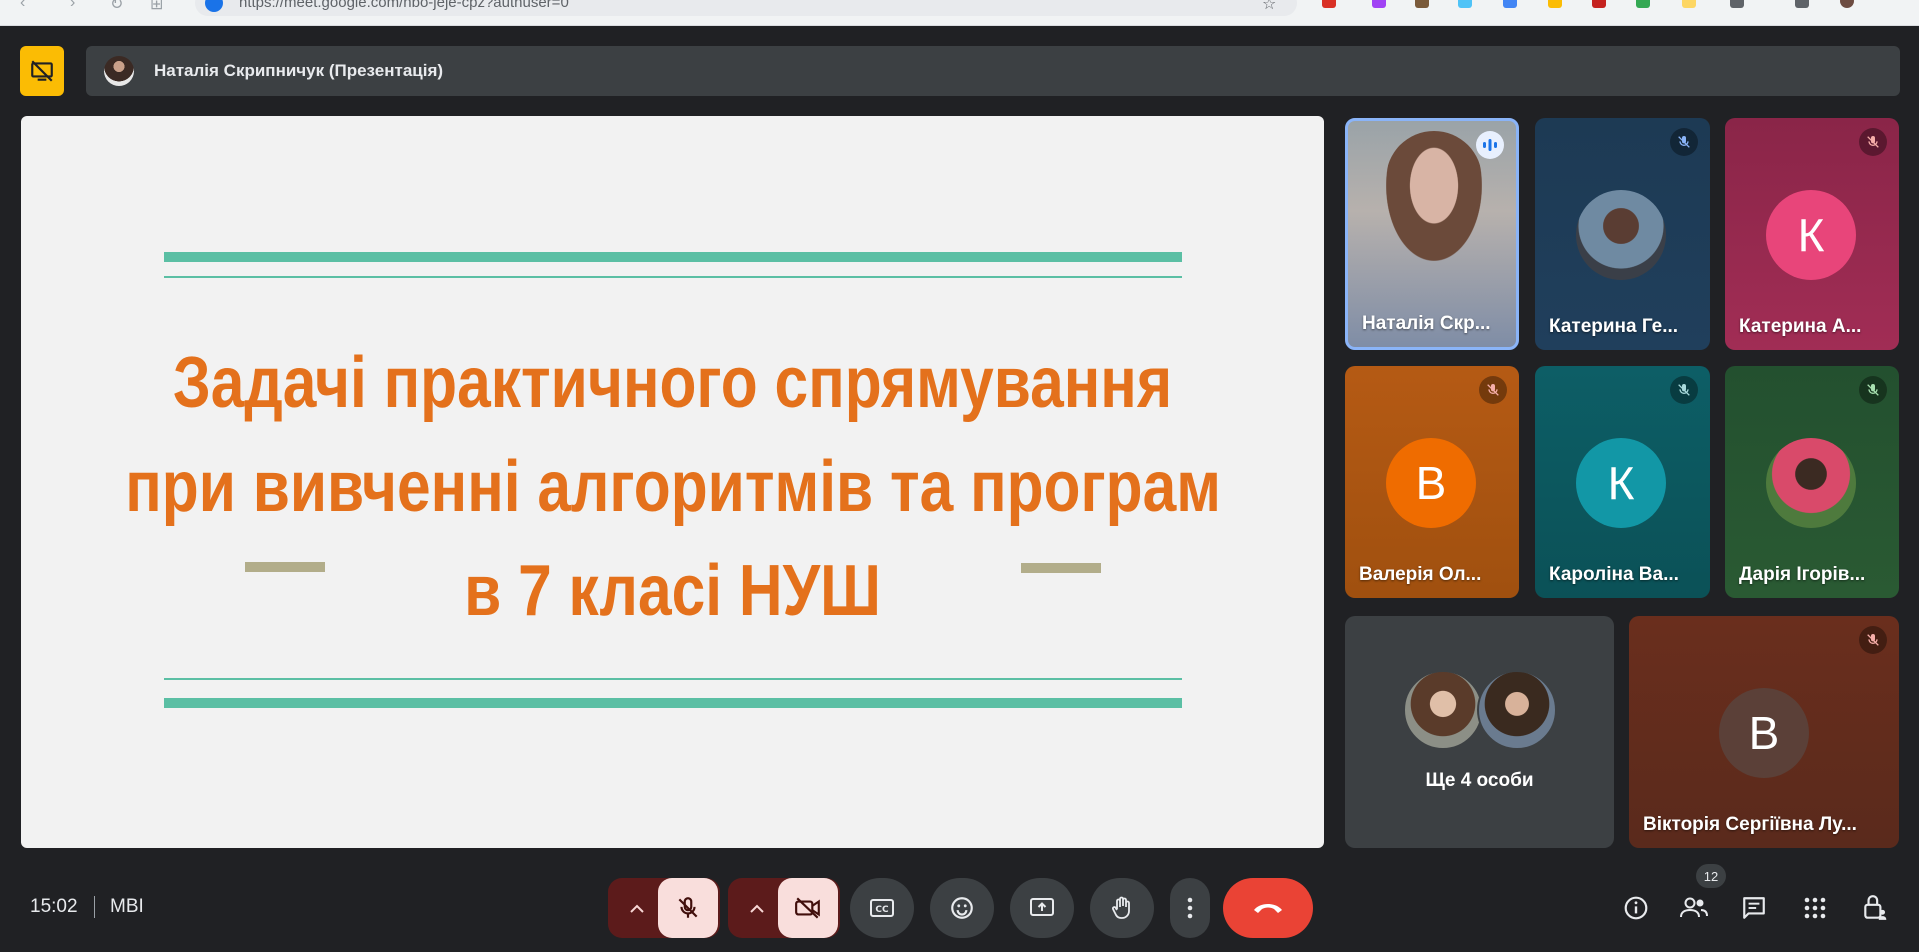  I want to click on others-label: Ще 4 особи, so click(1479, 780).